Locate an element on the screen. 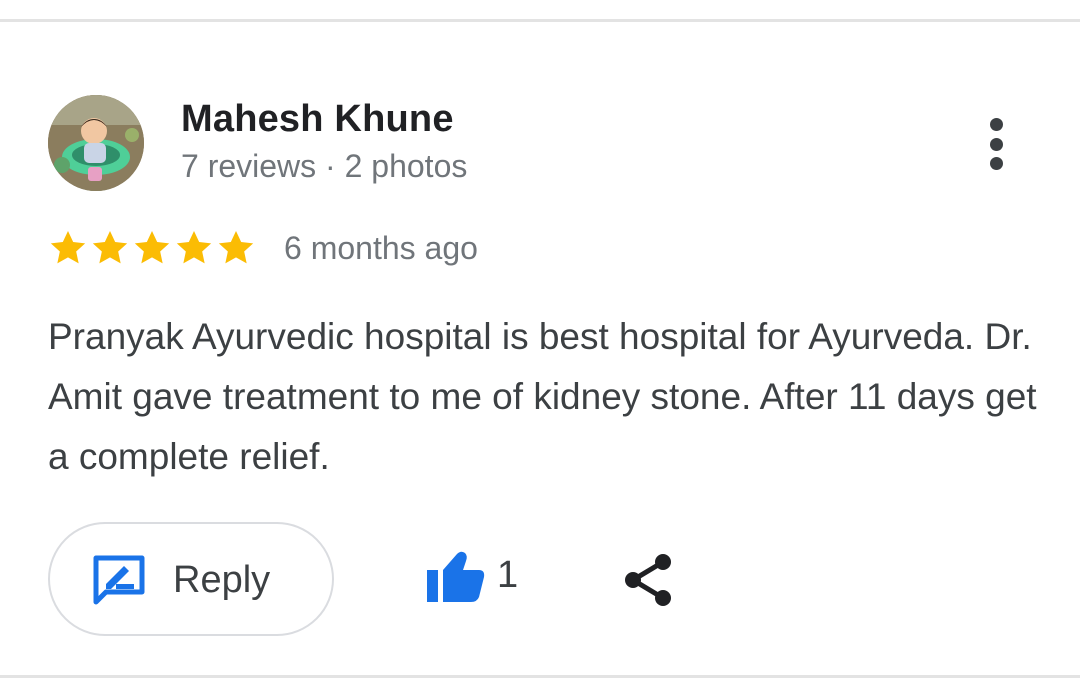  rating-row: 6 months ago is located at coordinates (263, 248).